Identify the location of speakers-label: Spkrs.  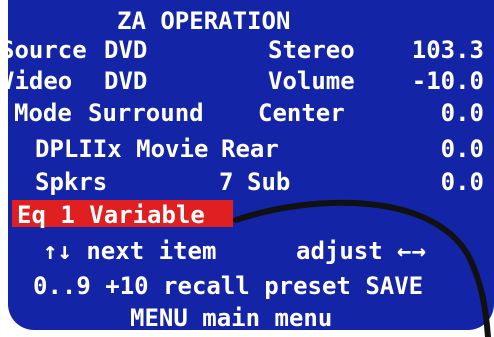
(71, 182).